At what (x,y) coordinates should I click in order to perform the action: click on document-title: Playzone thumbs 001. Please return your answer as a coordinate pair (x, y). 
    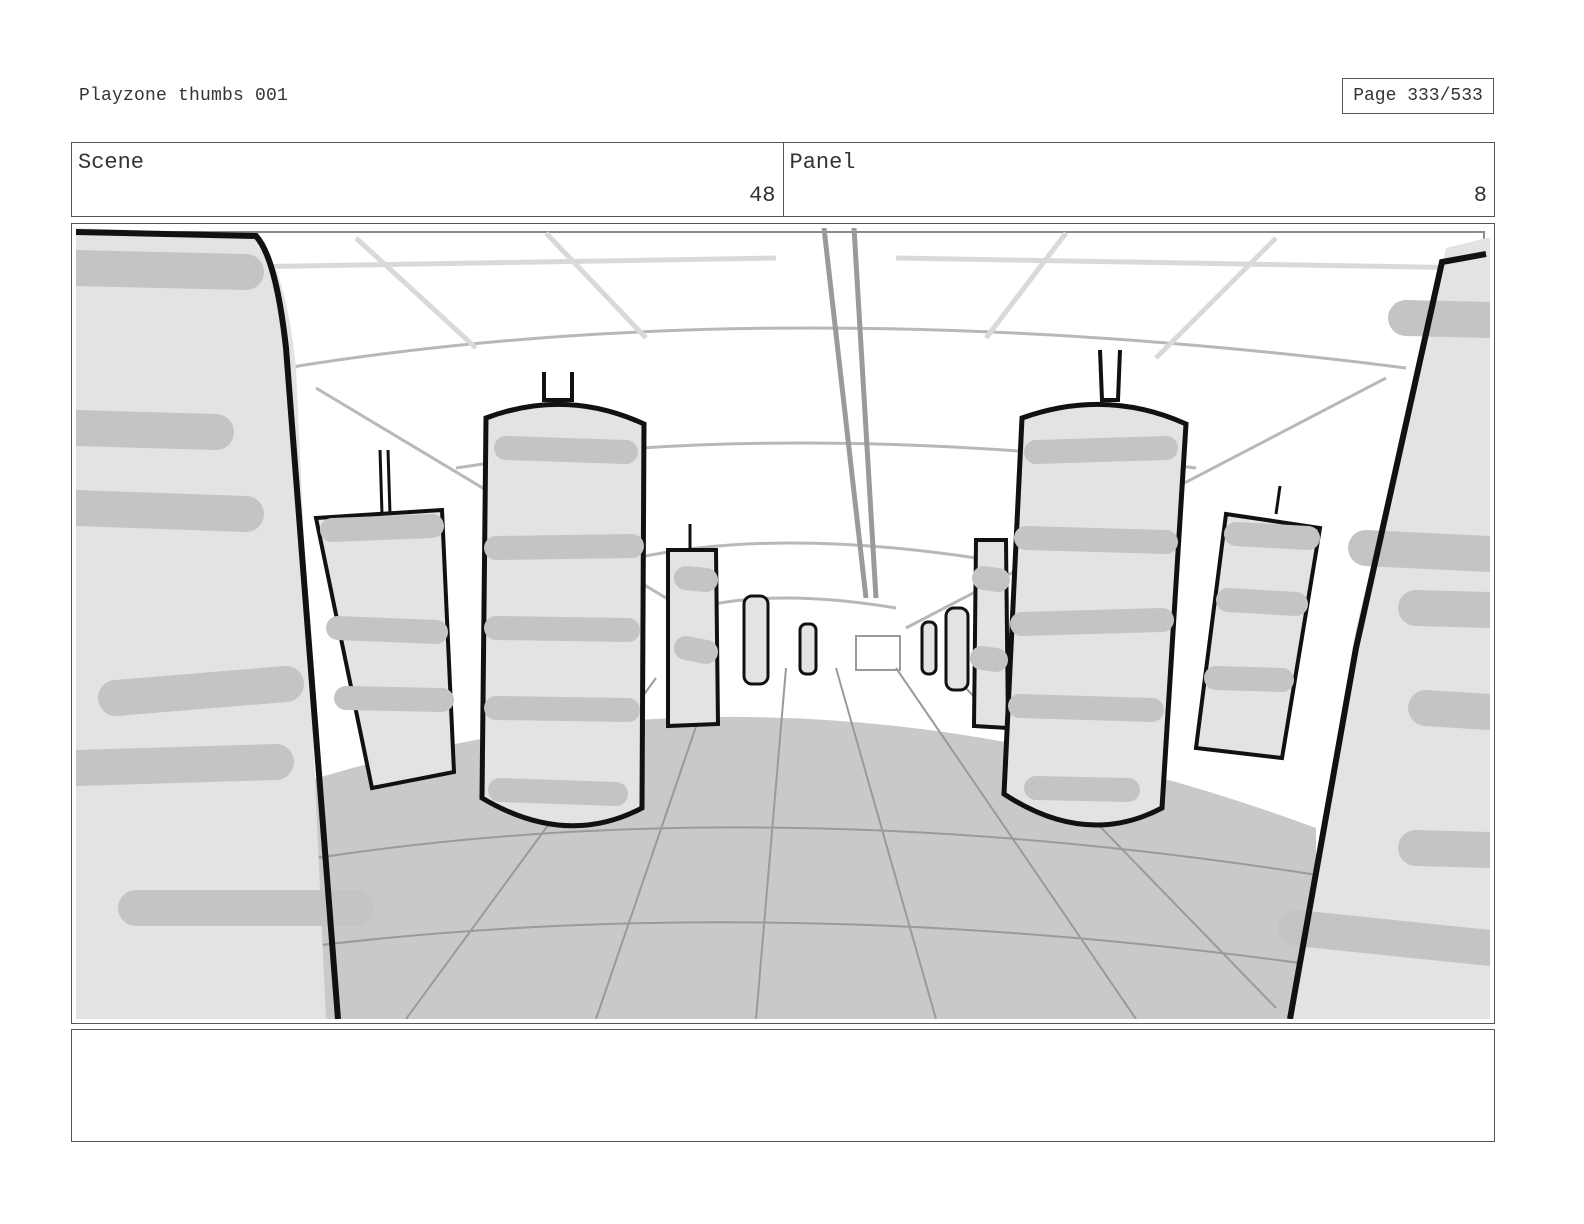
    Looking at the image, I should click on (184, 96).